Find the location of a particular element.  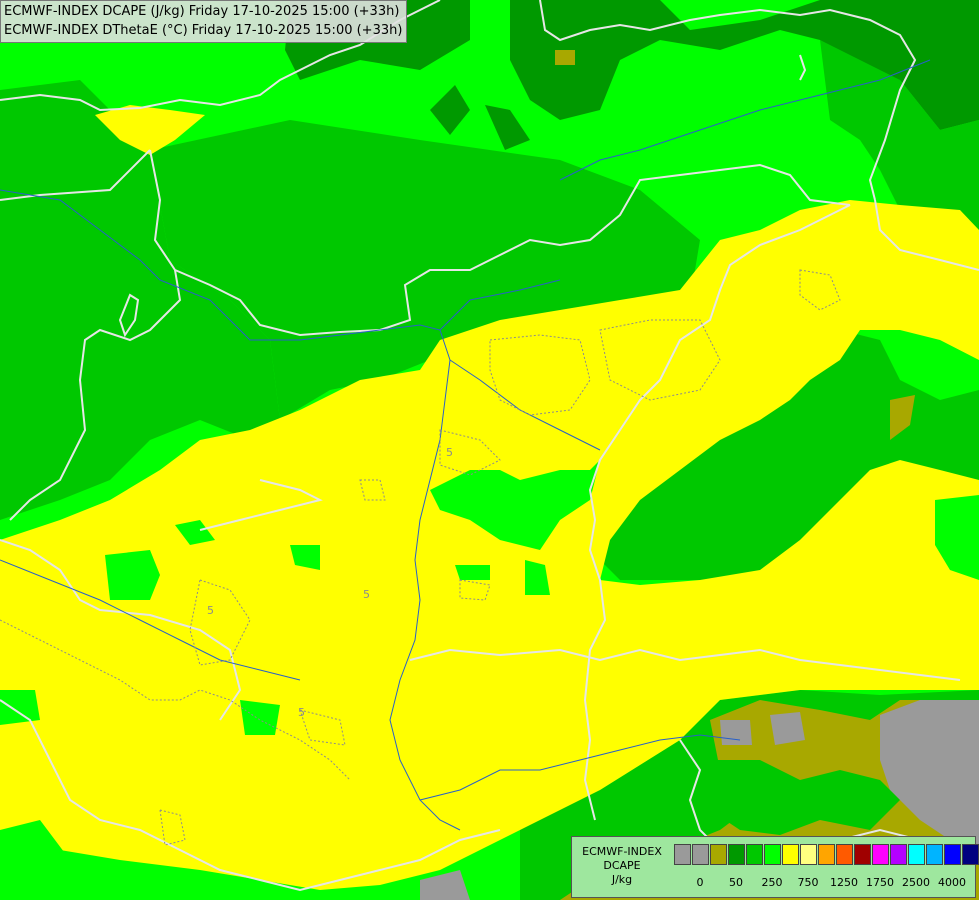

legend-tick-label: 1750 is located at coordinates (880, 882).